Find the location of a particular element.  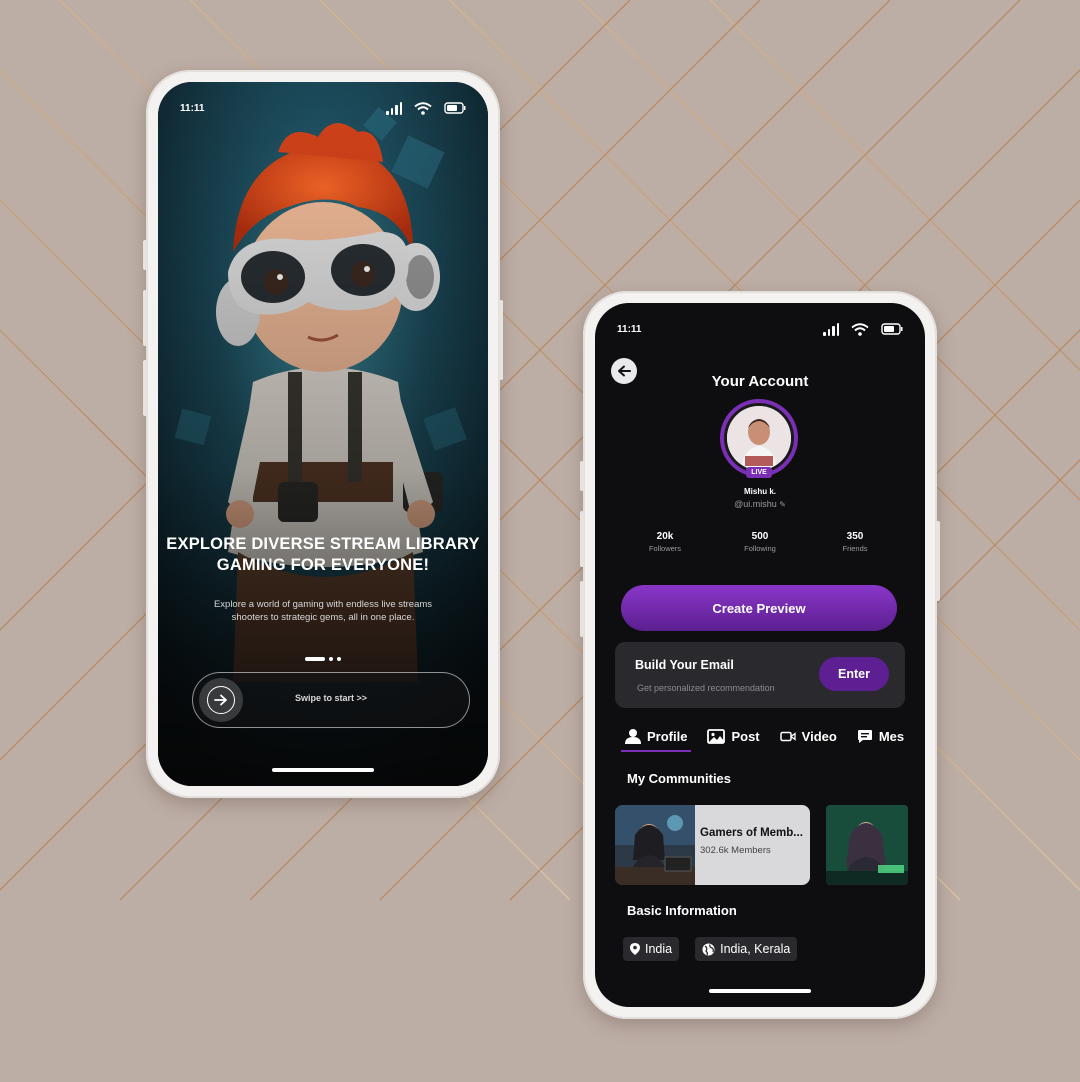

user-handle: @ui.mishu ✎ is located at coordinates (760, 504).